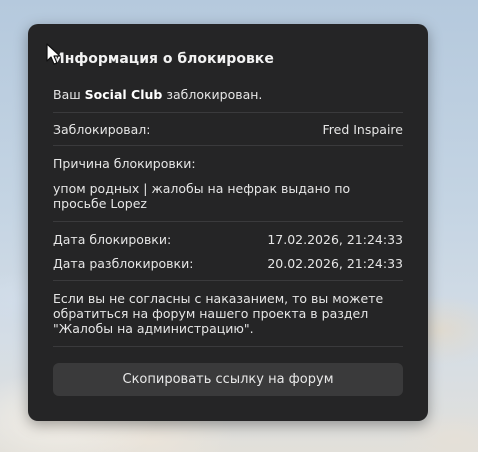 Image resolution: width=478 pixels, height=452 pixels. Describe the element at coordinates (228, 263) in the screenshot. I see `unblock-date-row: Дата разблокировки: 20.02.2026, 21:24:33` at that location.